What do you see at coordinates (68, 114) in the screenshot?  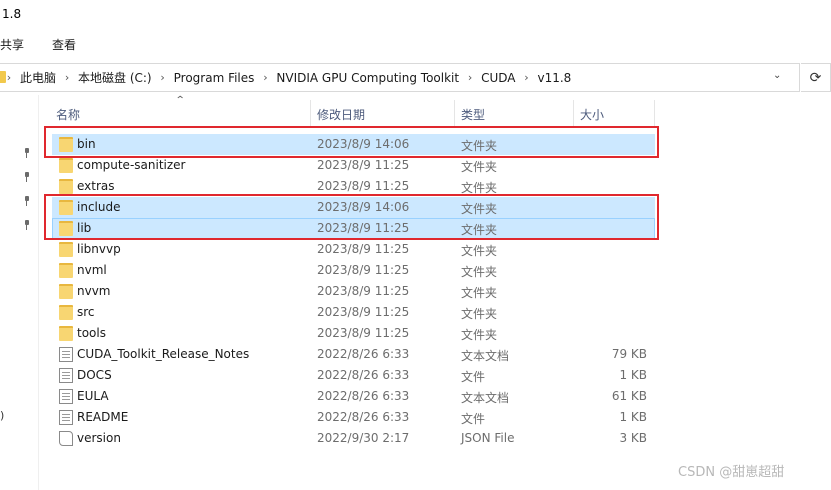 I see `column-name: 名称` at bounding box center [68, 114].